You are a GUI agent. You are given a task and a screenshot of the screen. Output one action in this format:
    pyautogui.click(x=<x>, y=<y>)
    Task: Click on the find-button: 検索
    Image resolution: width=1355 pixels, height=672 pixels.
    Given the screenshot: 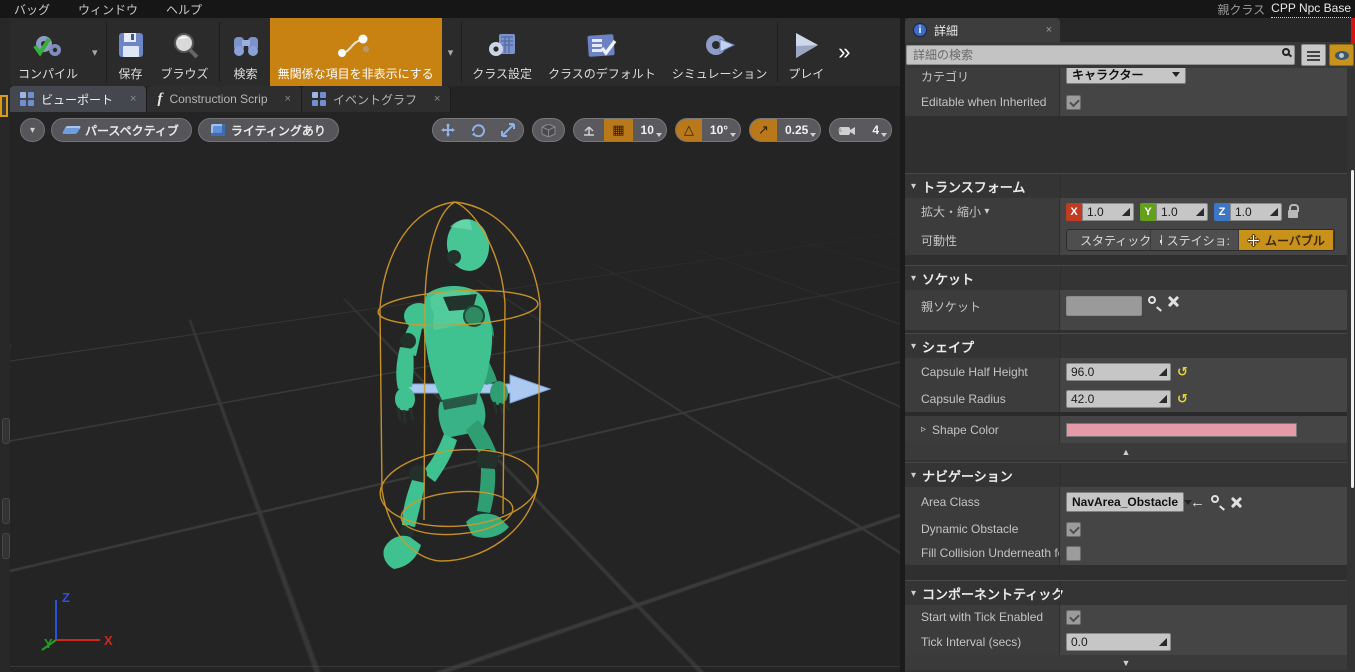 What is the action you would take?
    pyautogui.click(x=245, y=52)
    